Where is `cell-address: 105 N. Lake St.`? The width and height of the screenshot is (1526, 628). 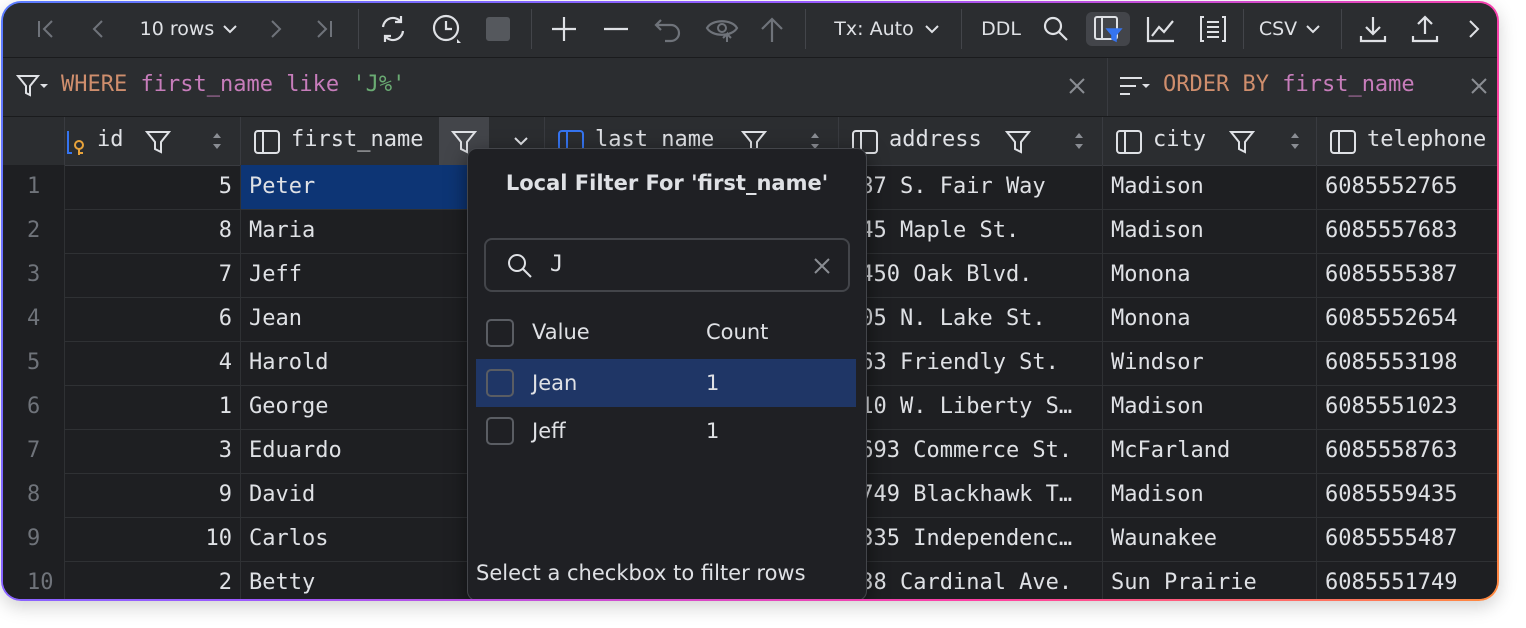 cell-address: 105 N. Lake St. is located at coordinates (971, 319).